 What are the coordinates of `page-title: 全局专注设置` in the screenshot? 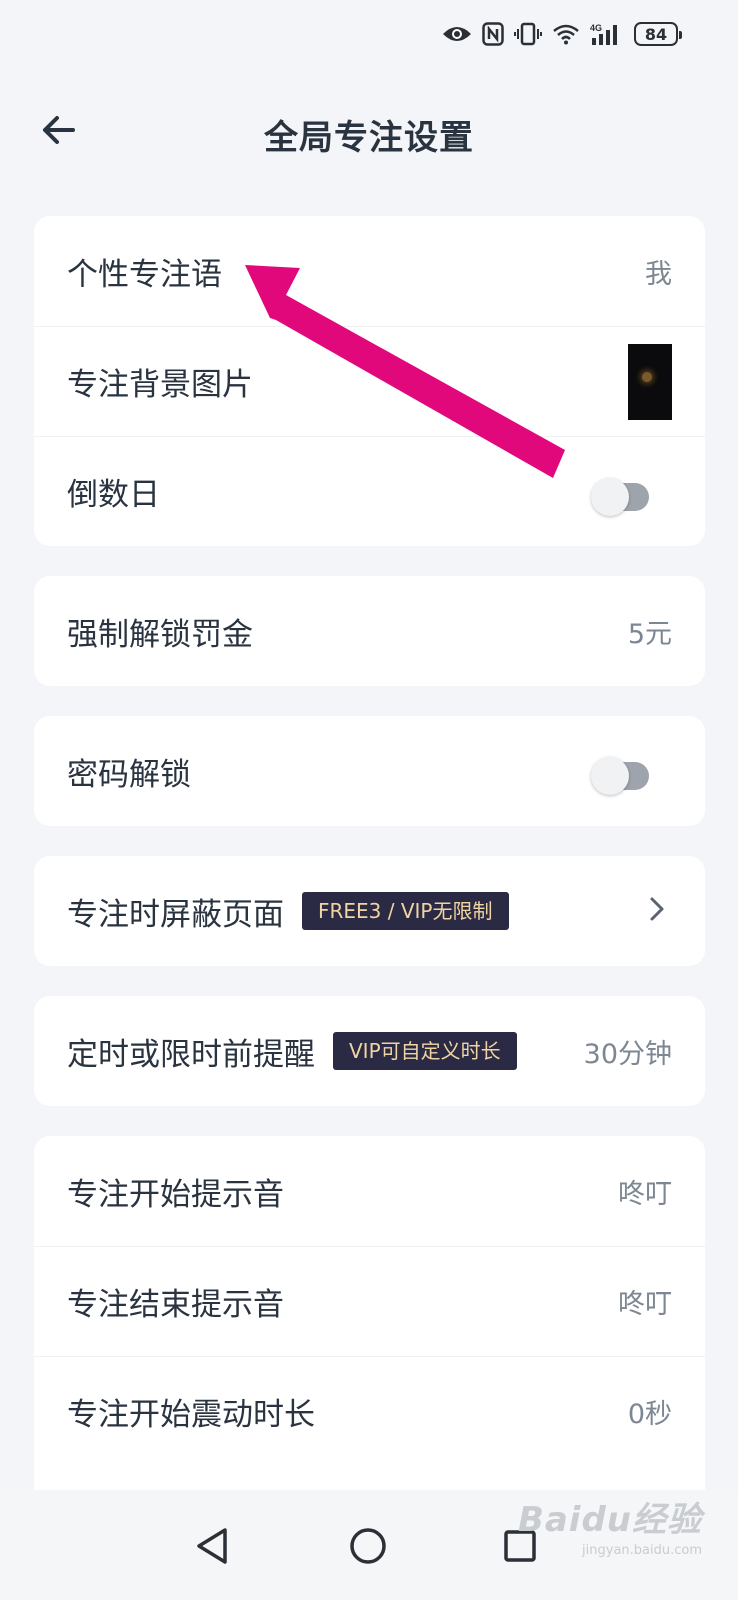 It's located at (369, 138).